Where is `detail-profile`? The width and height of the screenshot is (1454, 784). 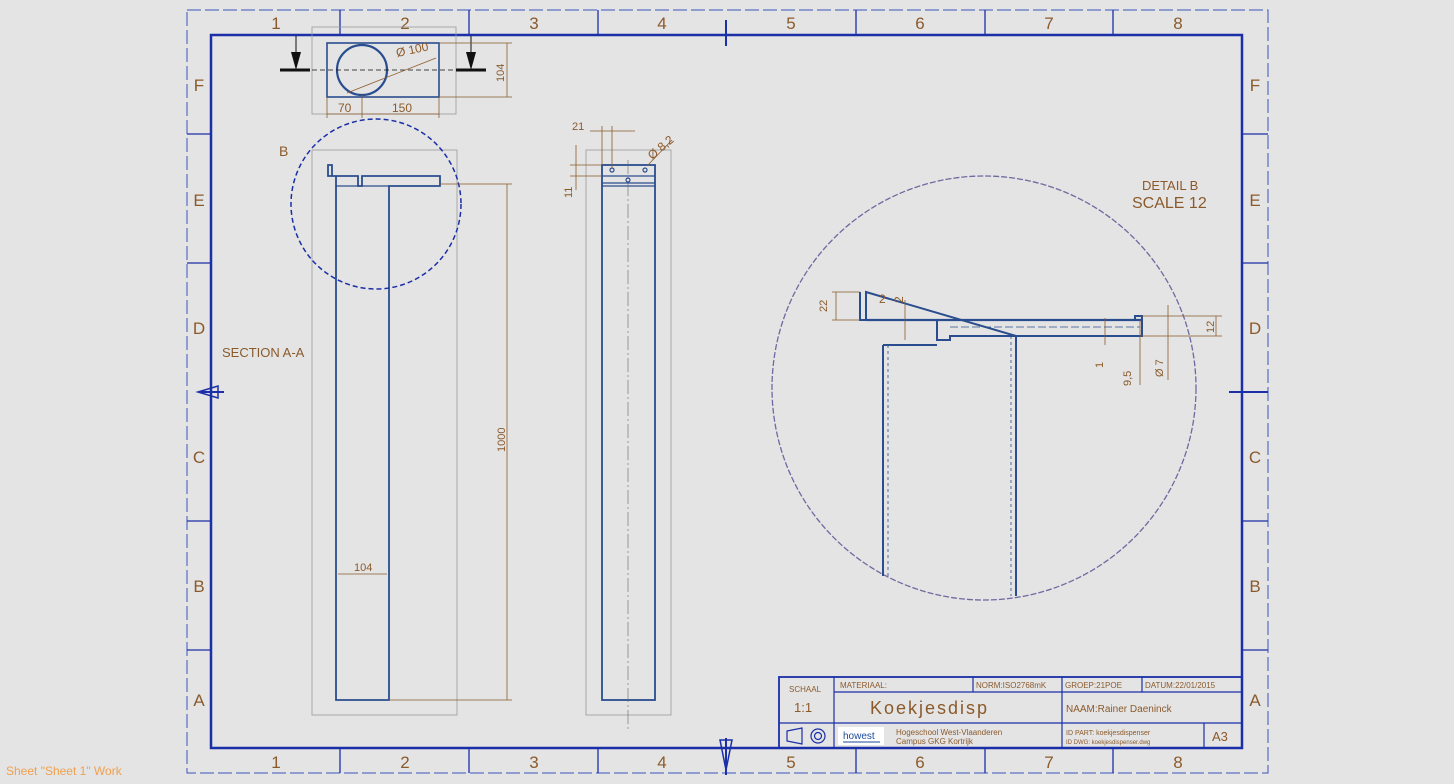 detail-profile is located at coordinates (1001, 443).